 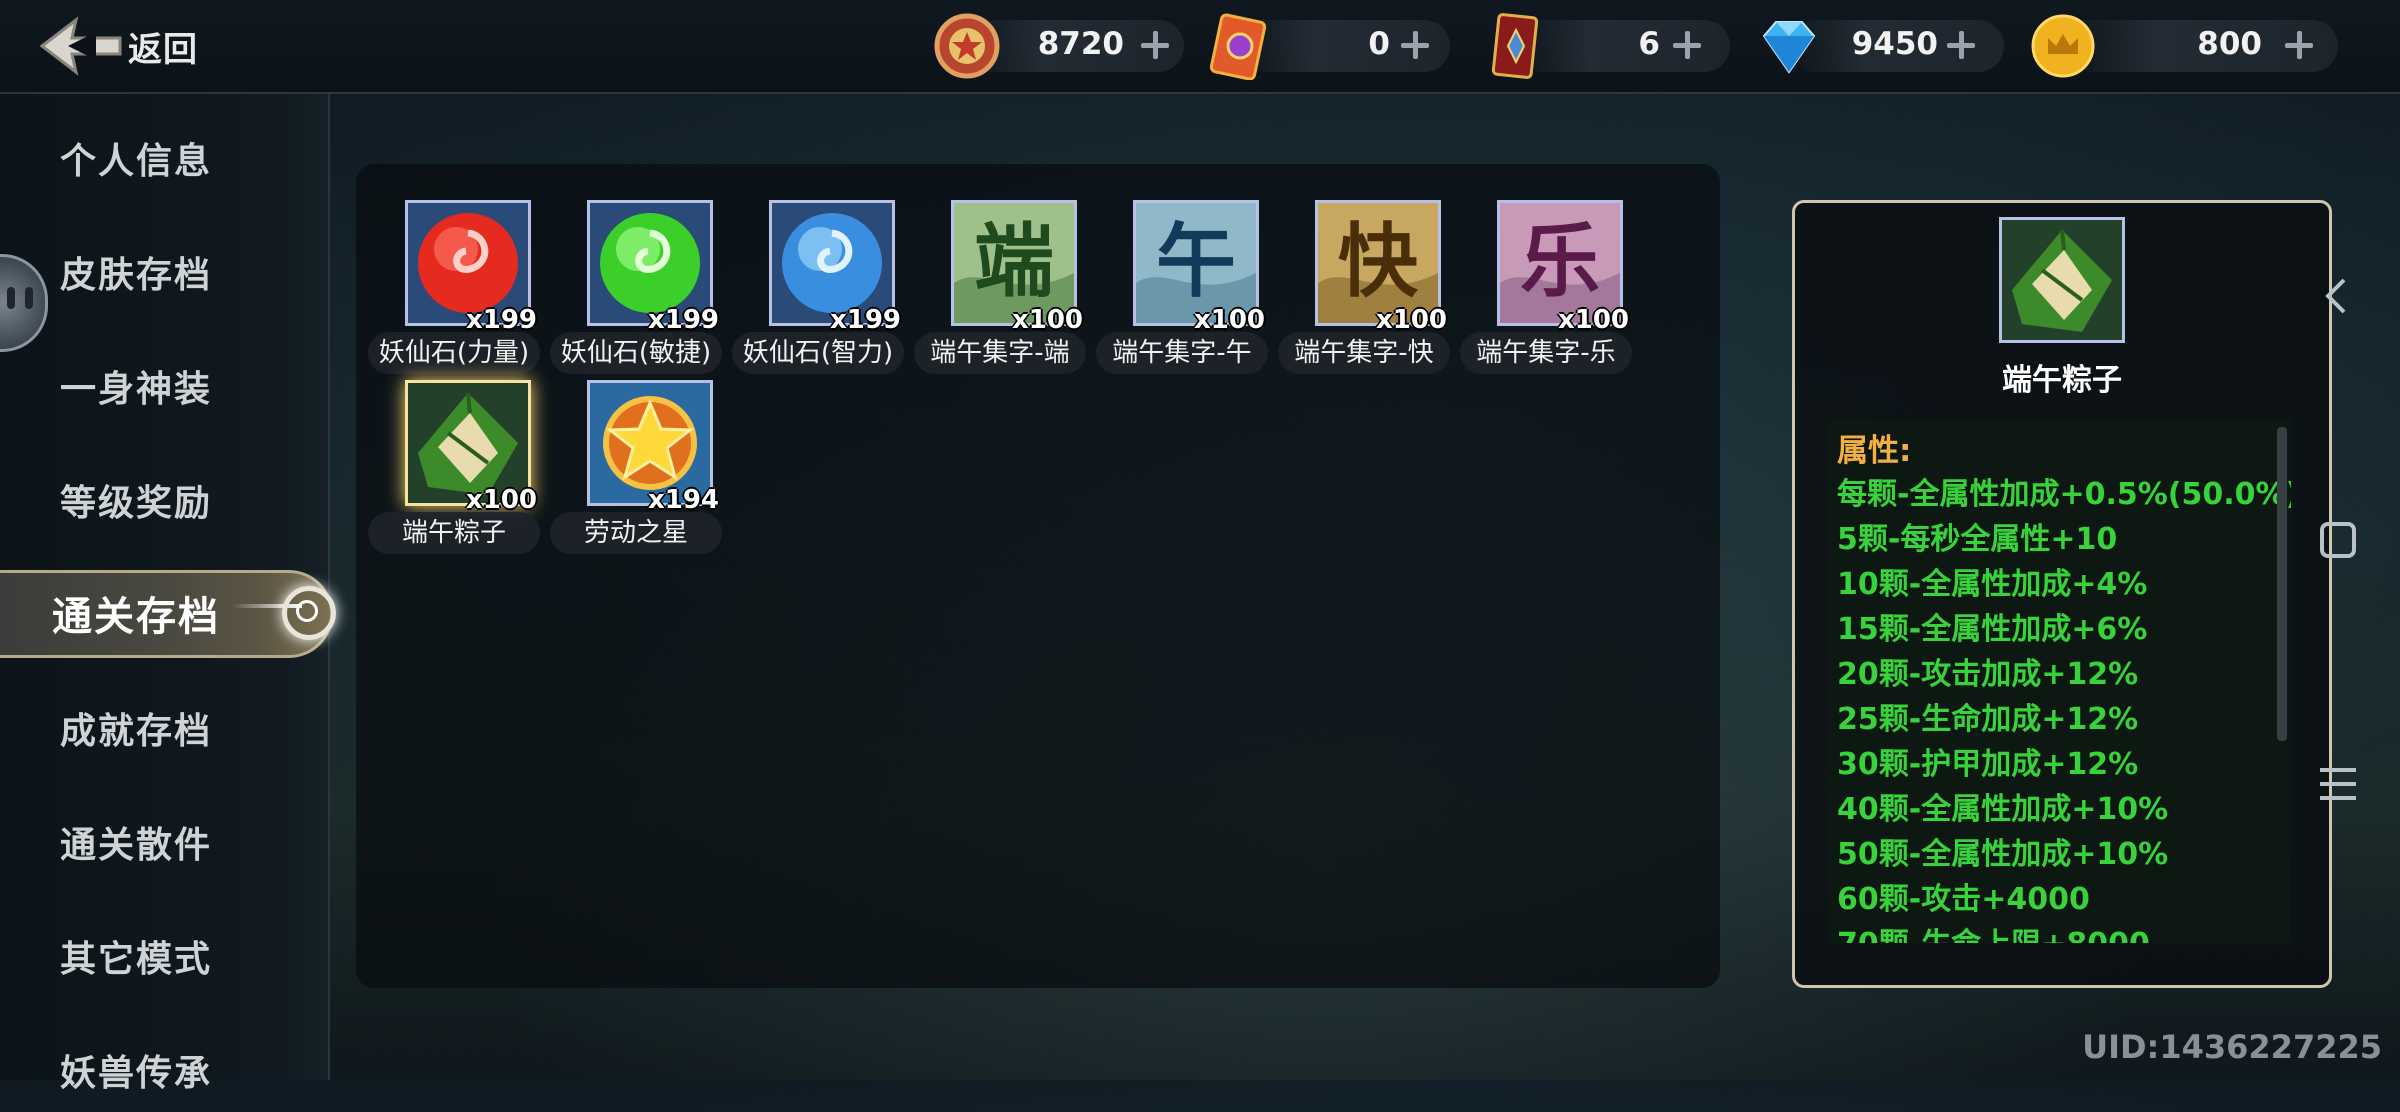 I want to click on inventory-item-selected: x100 端午粽子, so click(x=454, y=449).